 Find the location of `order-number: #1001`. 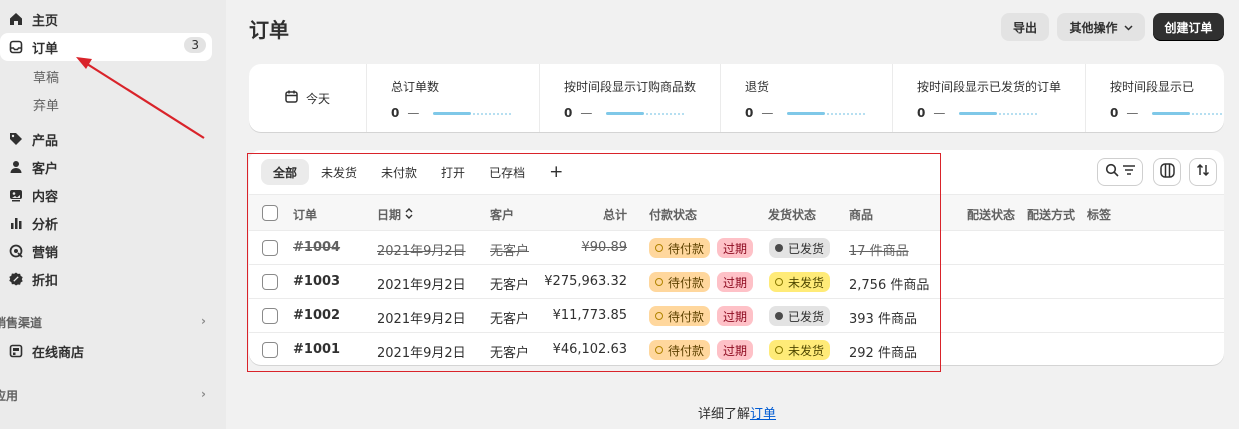

order-number: #1001 is located at coordinates (316, 349).